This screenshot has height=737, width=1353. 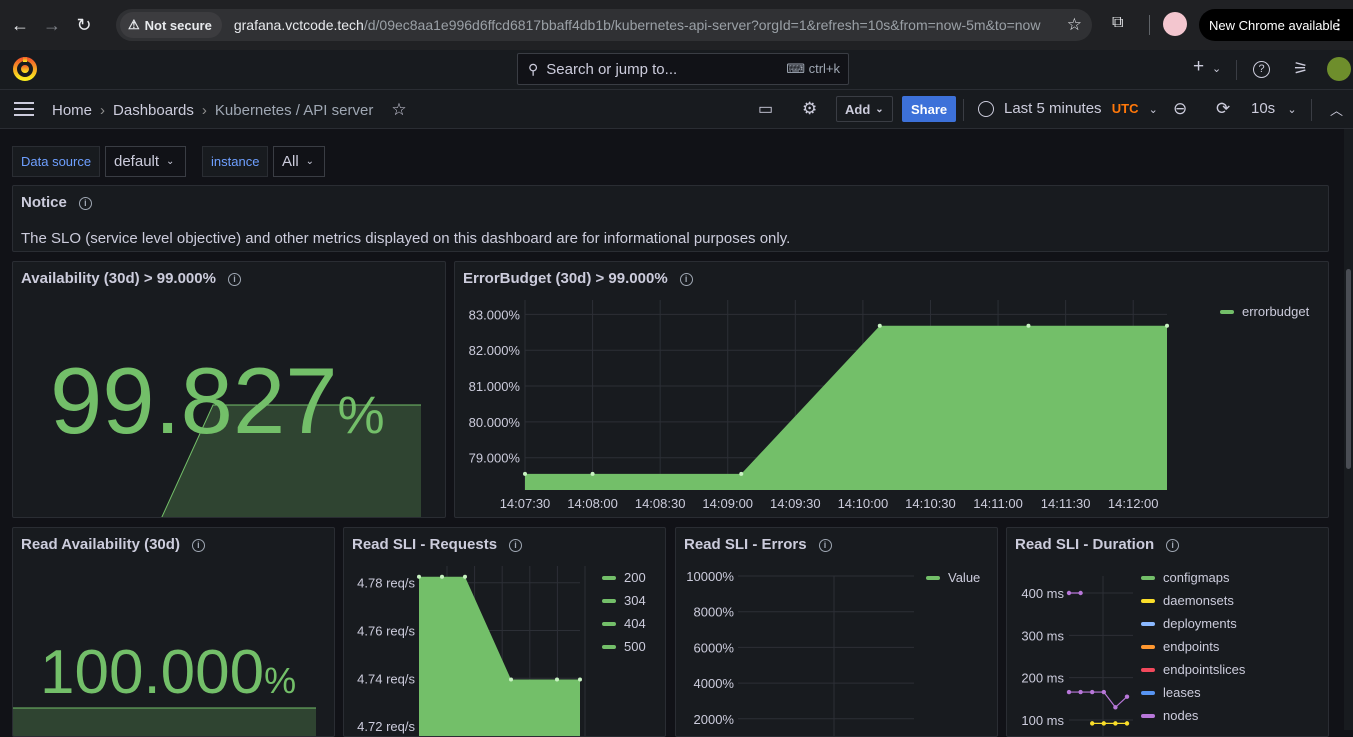 I want to click on y-tick-label: 400 ms, so click(x=1042, y=593).